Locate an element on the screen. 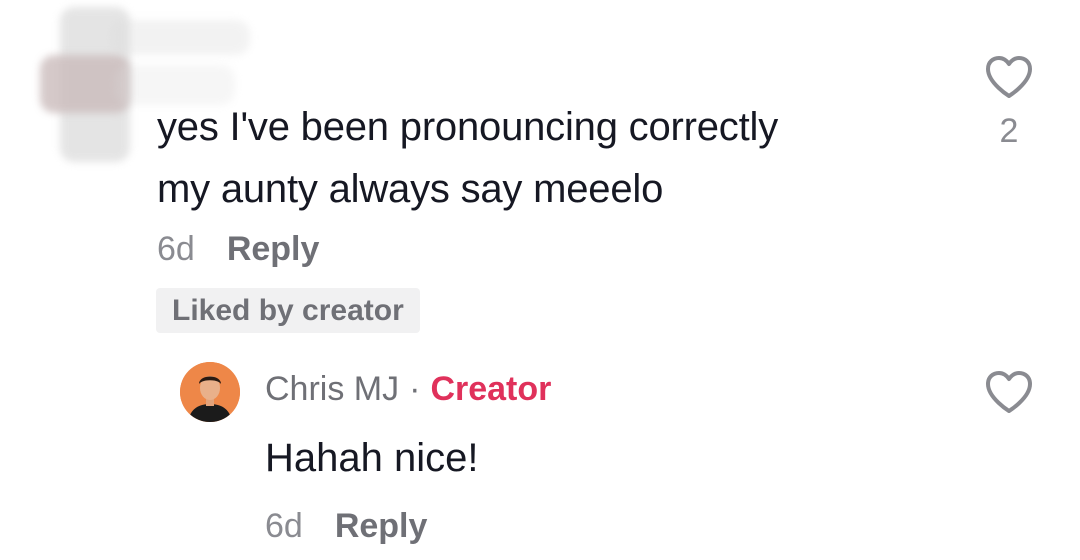 This screenshot has height=560, width=1080. reply-header: Chris MJ · Creator is located at coordinates (408, 389).